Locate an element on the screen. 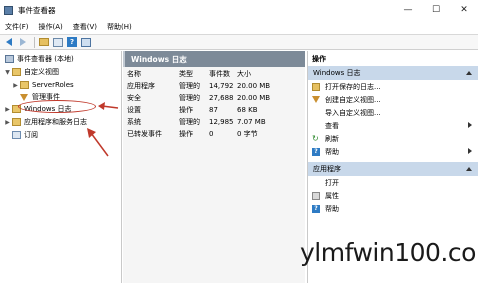  view-icon is located at coordinates (316, 126).